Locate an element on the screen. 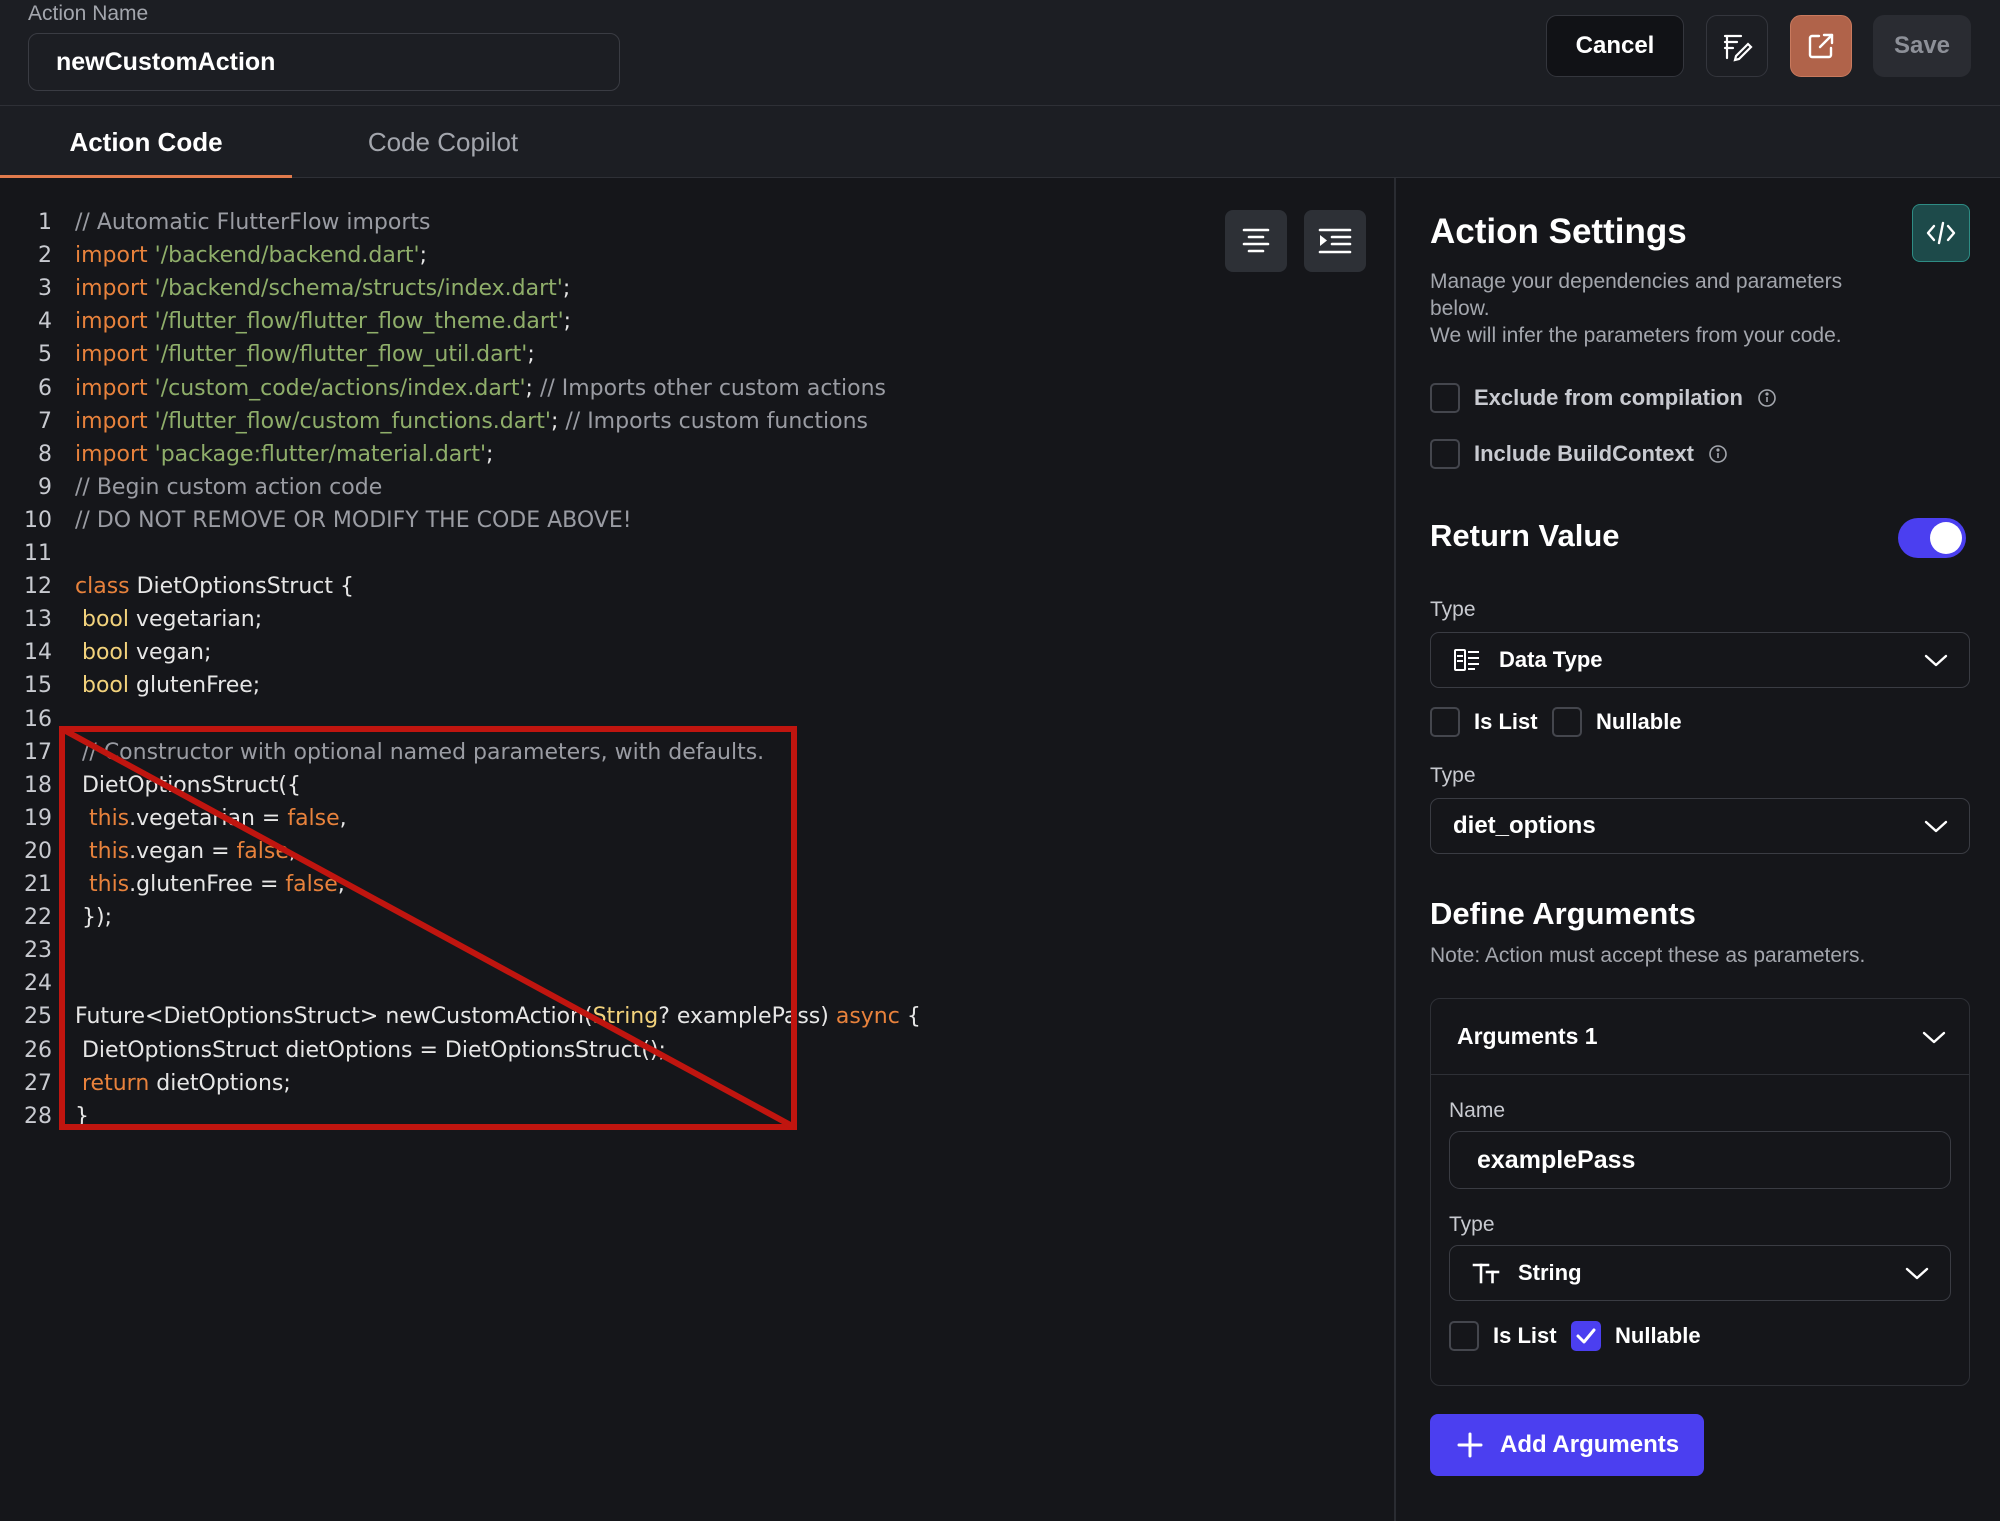 This screenshot has width=2000, height=1521. code-line: 15 bool glutenFree; is located at coordinates (697, 685).